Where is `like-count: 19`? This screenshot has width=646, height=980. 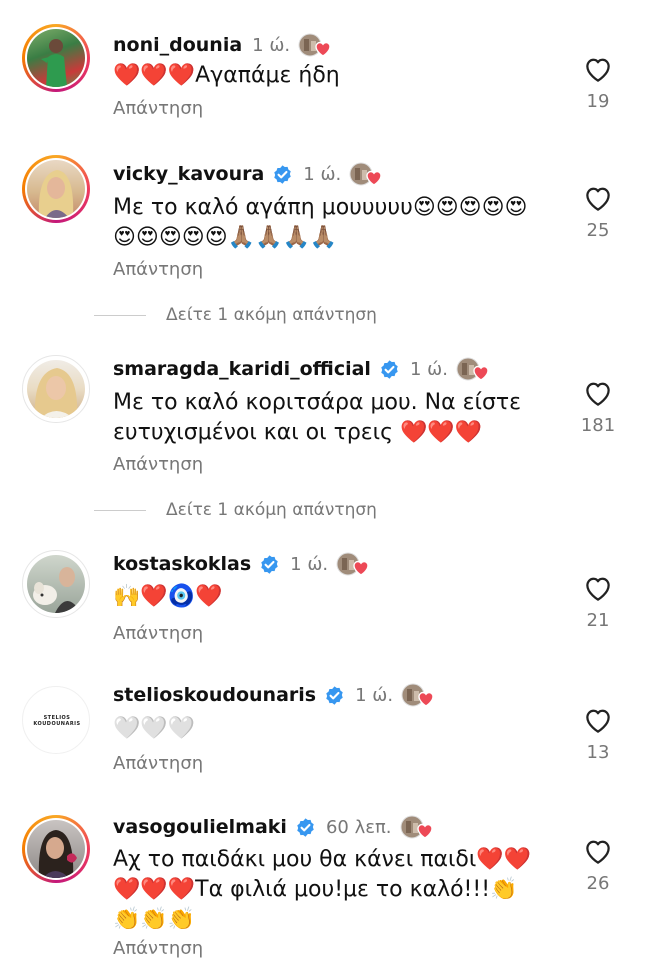
like-count: 19 is located at coordinates (598, 101).